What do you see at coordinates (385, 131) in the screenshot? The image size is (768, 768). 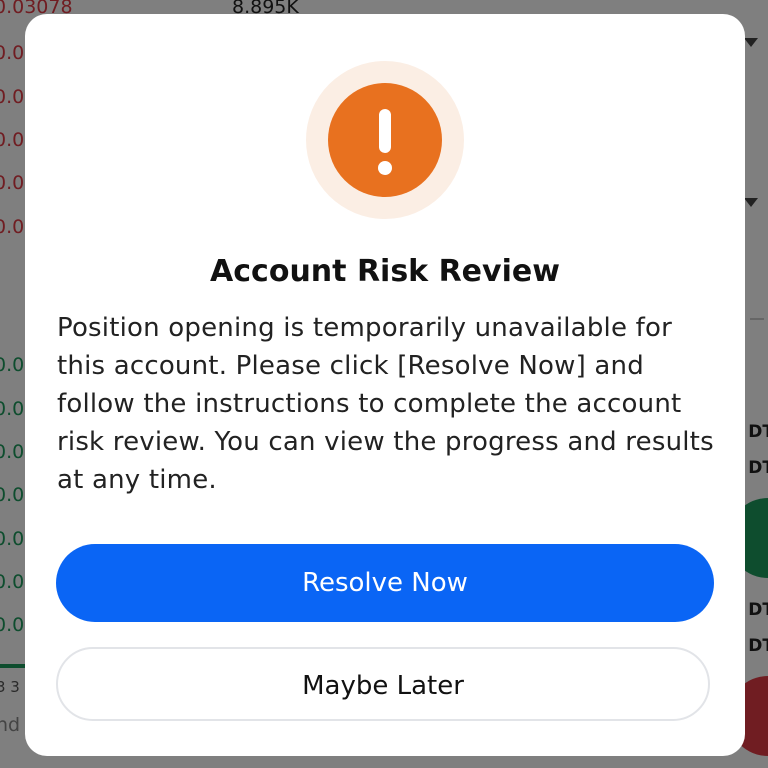 I see `exclamation-bar` at bounding box center [385, 131].